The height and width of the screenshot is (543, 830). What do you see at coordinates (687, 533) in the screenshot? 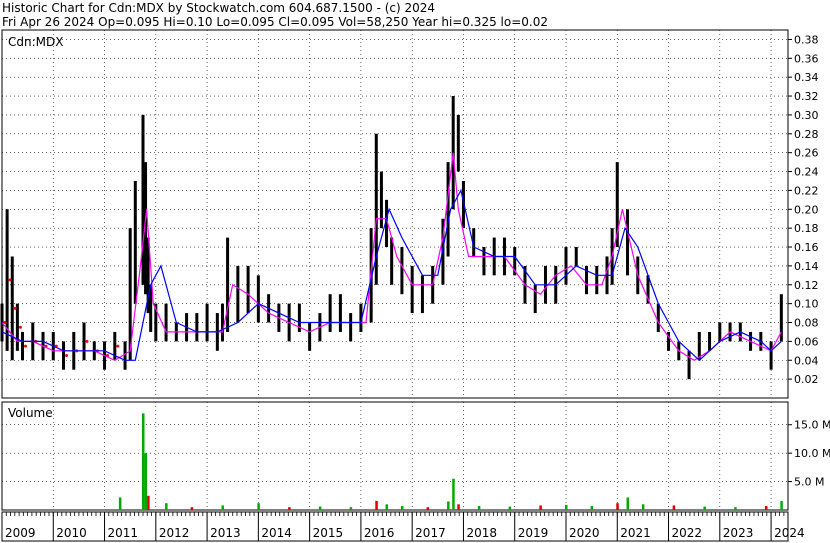
I see `x-tick-label: 2022` at bounding box center [687, 533].